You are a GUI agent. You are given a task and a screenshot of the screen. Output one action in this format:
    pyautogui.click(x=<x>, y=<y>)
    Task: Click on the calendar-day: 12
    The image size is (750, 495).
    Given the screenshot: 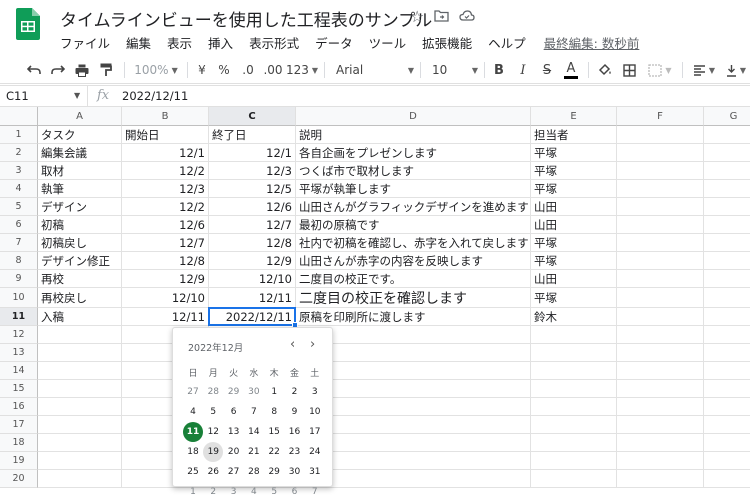 What is the action you would take?
    pyautogui.click(x=213, y=432)
    